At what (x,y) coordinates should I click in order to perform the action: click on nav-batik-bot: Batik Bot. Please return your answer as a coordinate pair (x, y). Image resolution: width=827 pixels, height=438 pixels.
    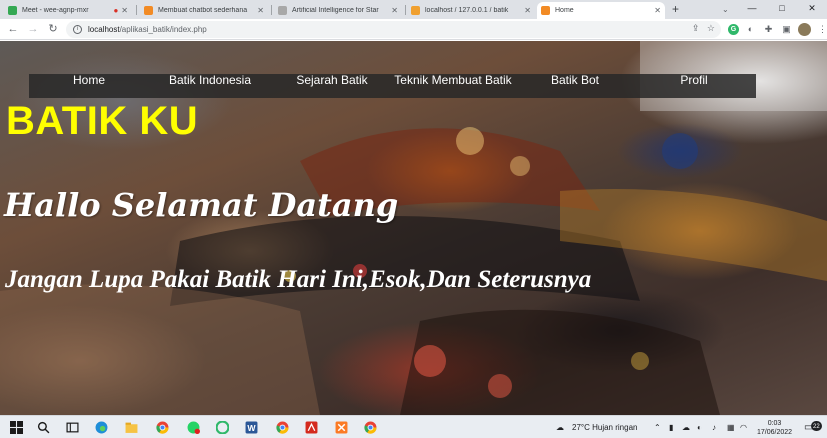
    Looking at the image, I should click on (575, 86).